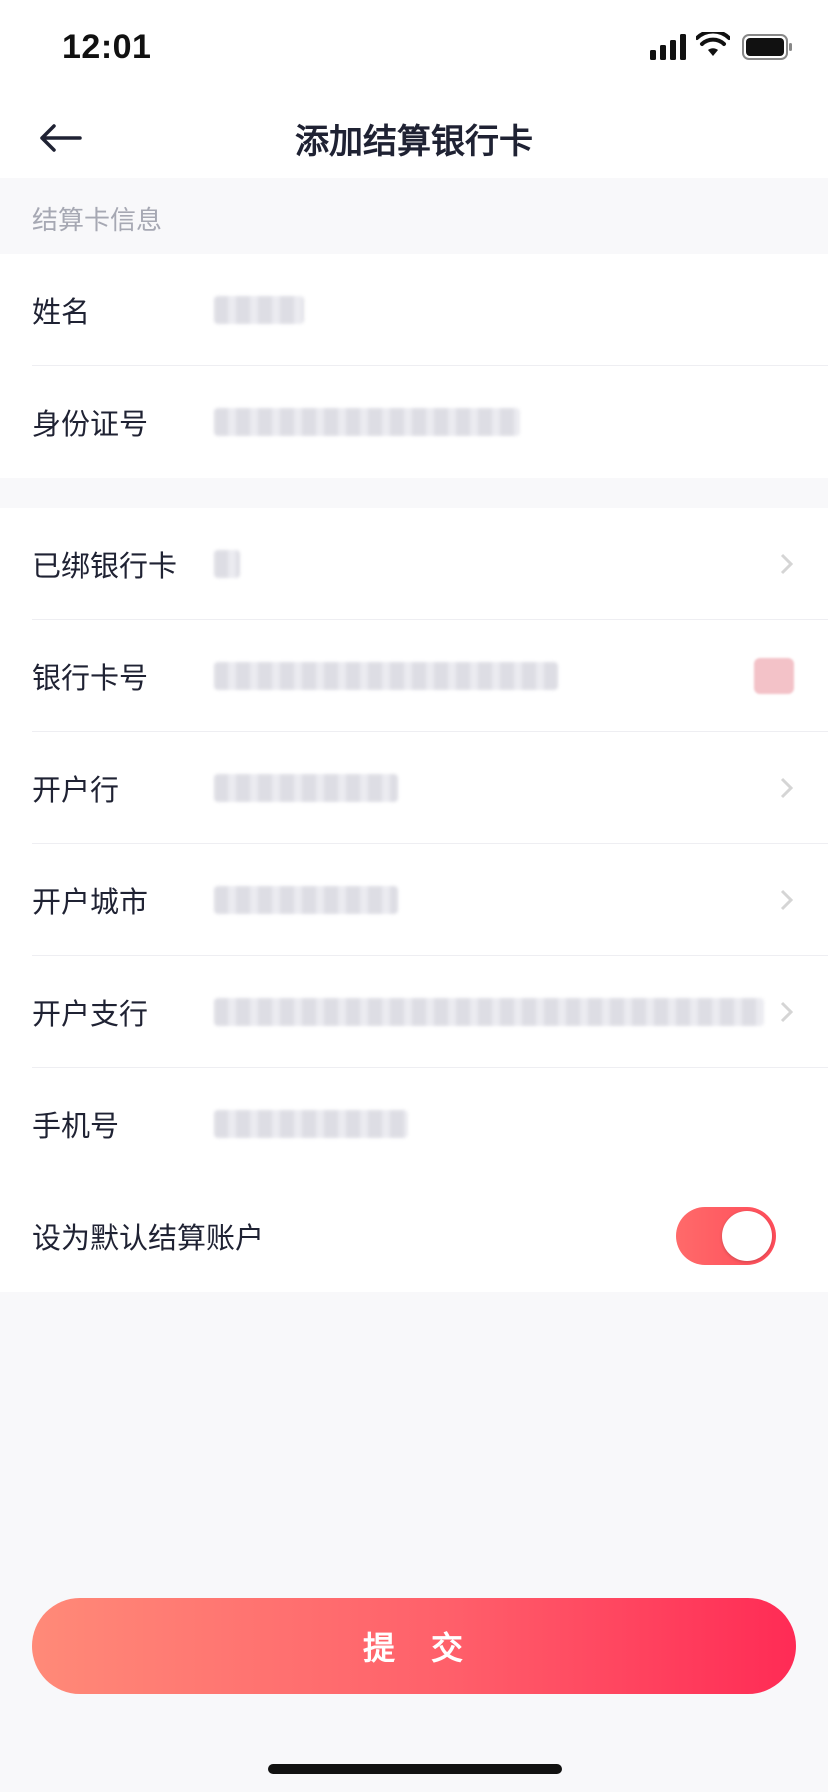 Image resolution: width=828 pixels, height=1792 pixels. Describe the element at coordinates (311, 1124) in the screenshot. I see `phone-value` at that location.